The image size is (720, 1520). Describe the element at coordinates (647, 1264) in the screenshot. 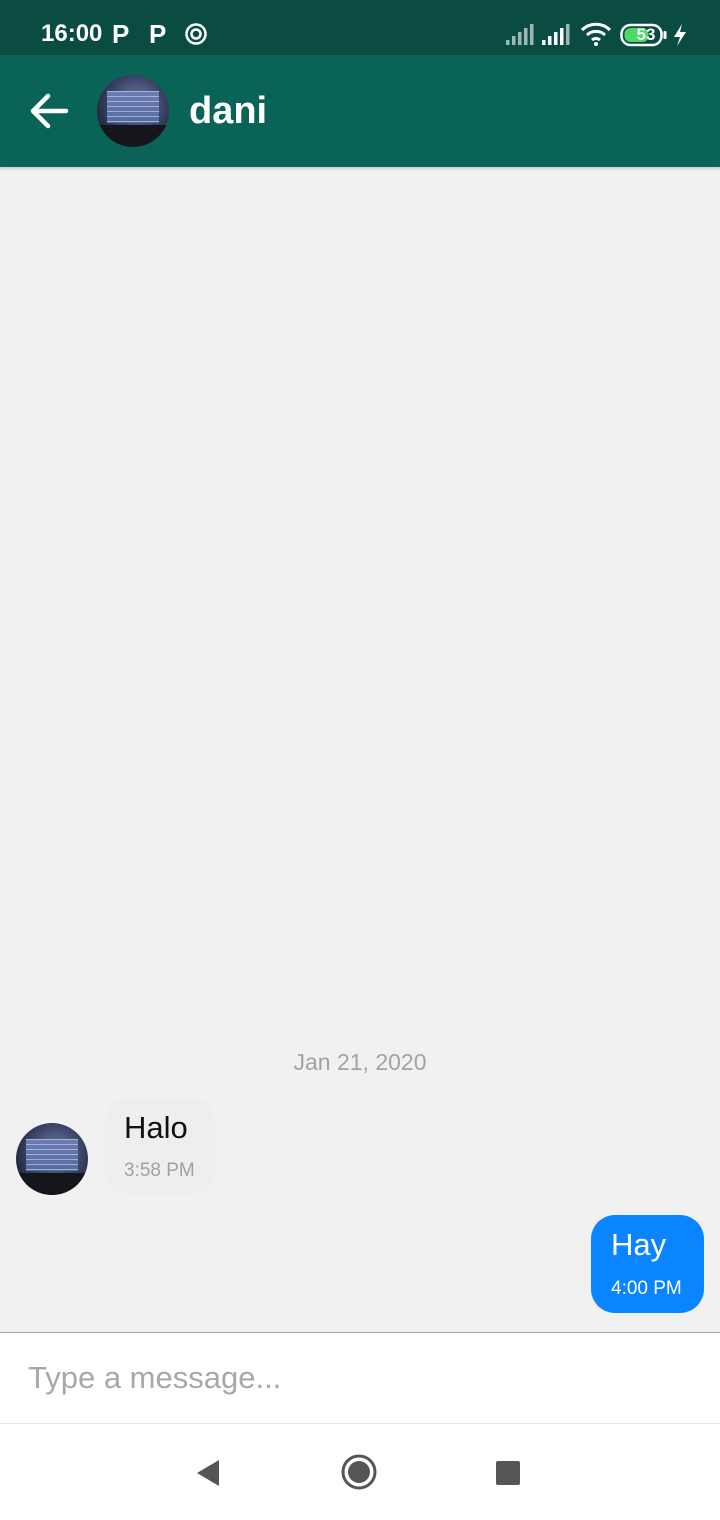

I see `outgoing-message-bubble: Hay 4:00 PM` at that location.